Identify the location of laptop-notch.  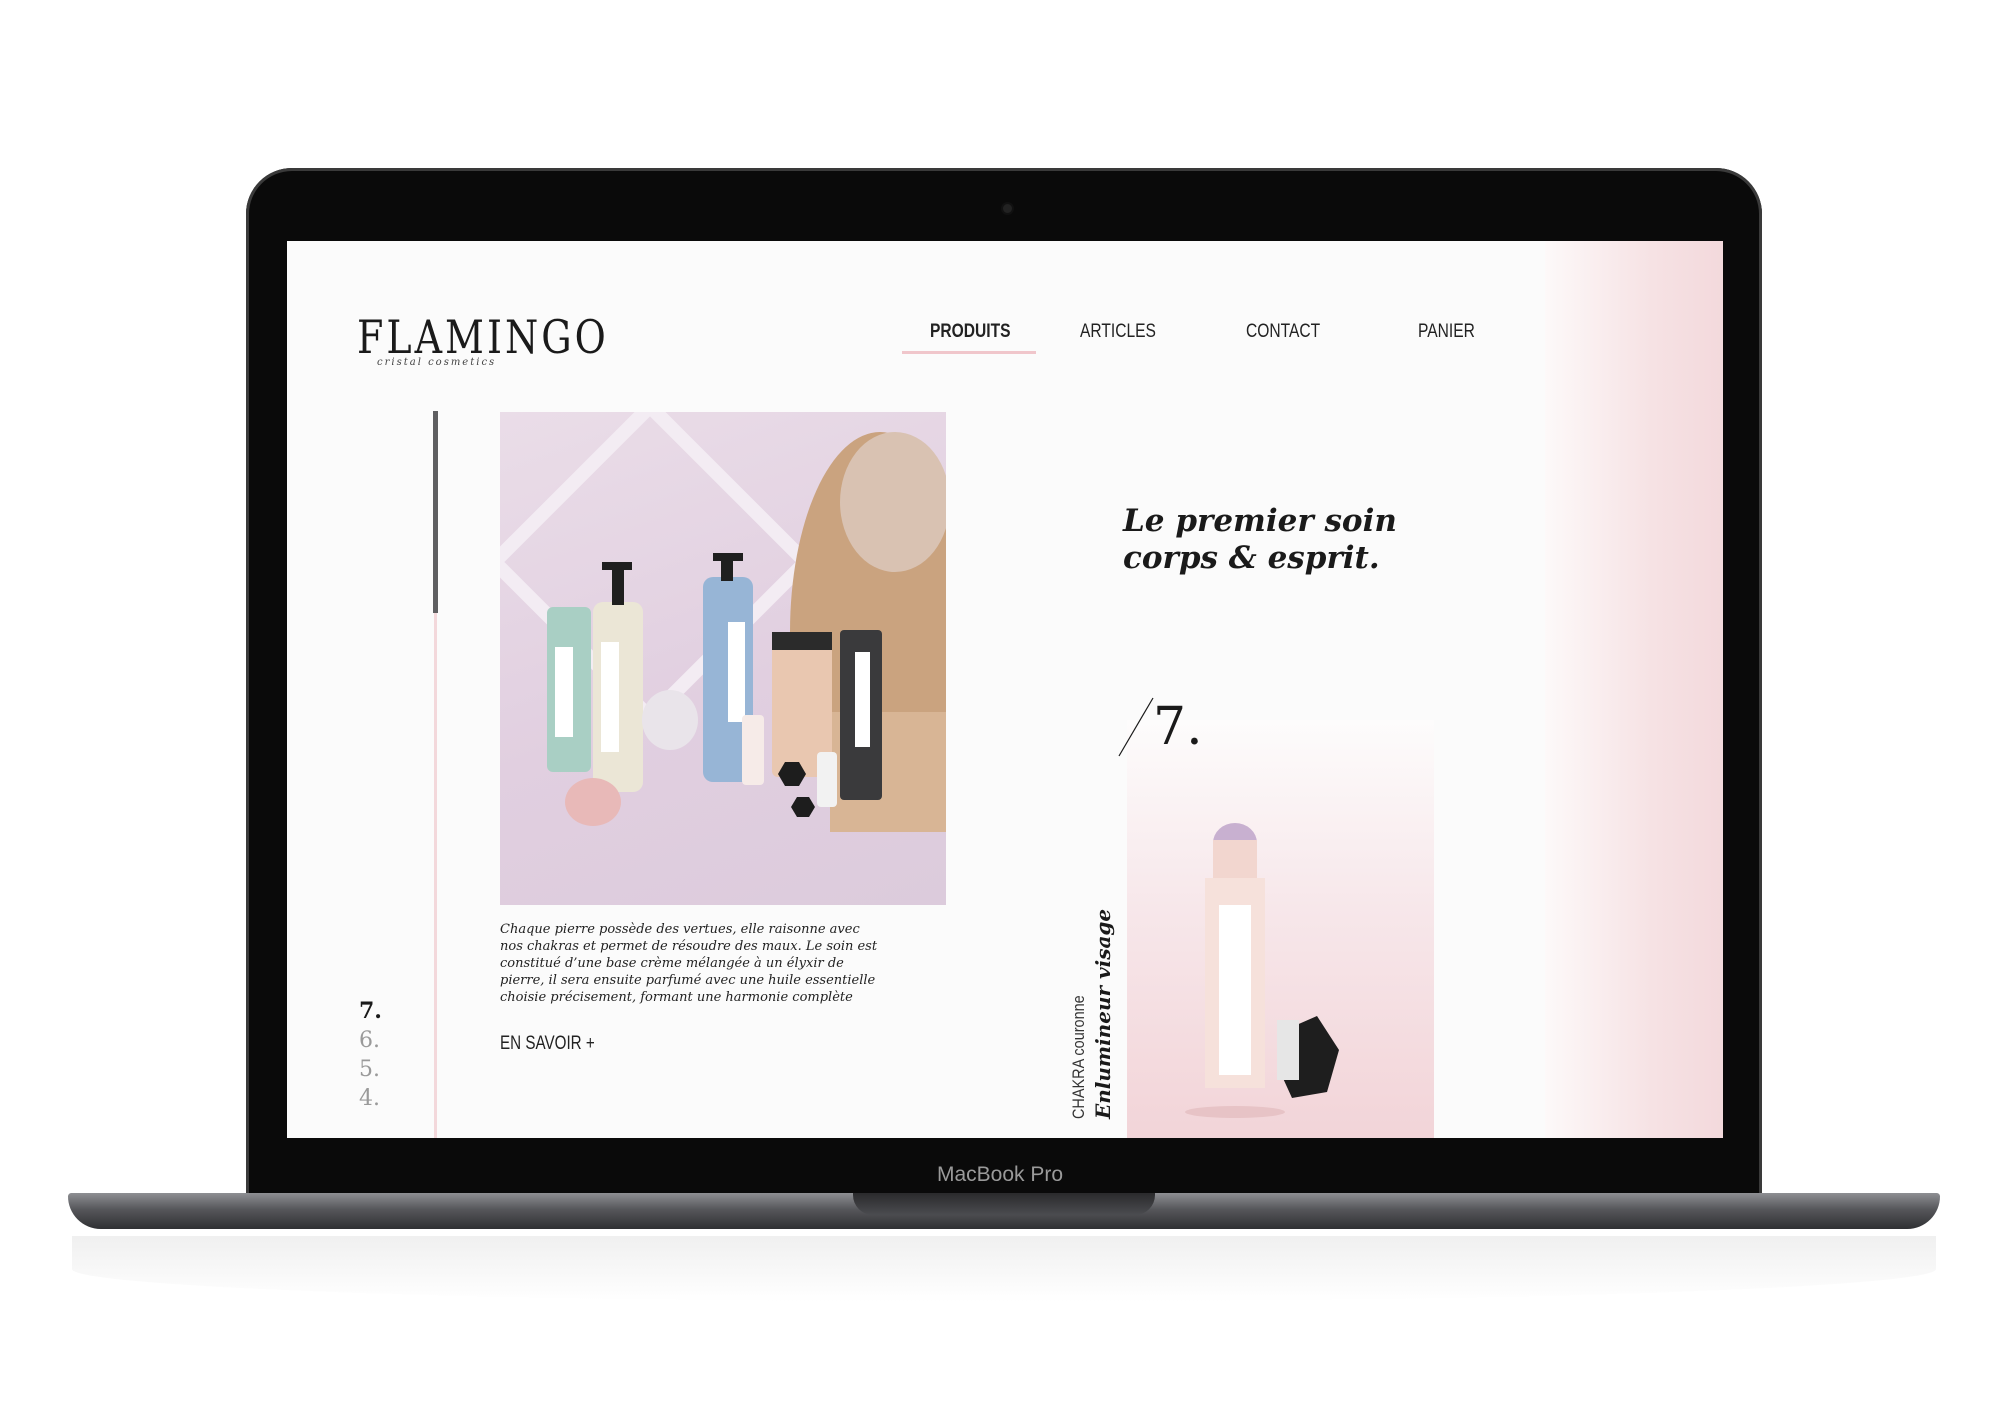
(1004, 1204).